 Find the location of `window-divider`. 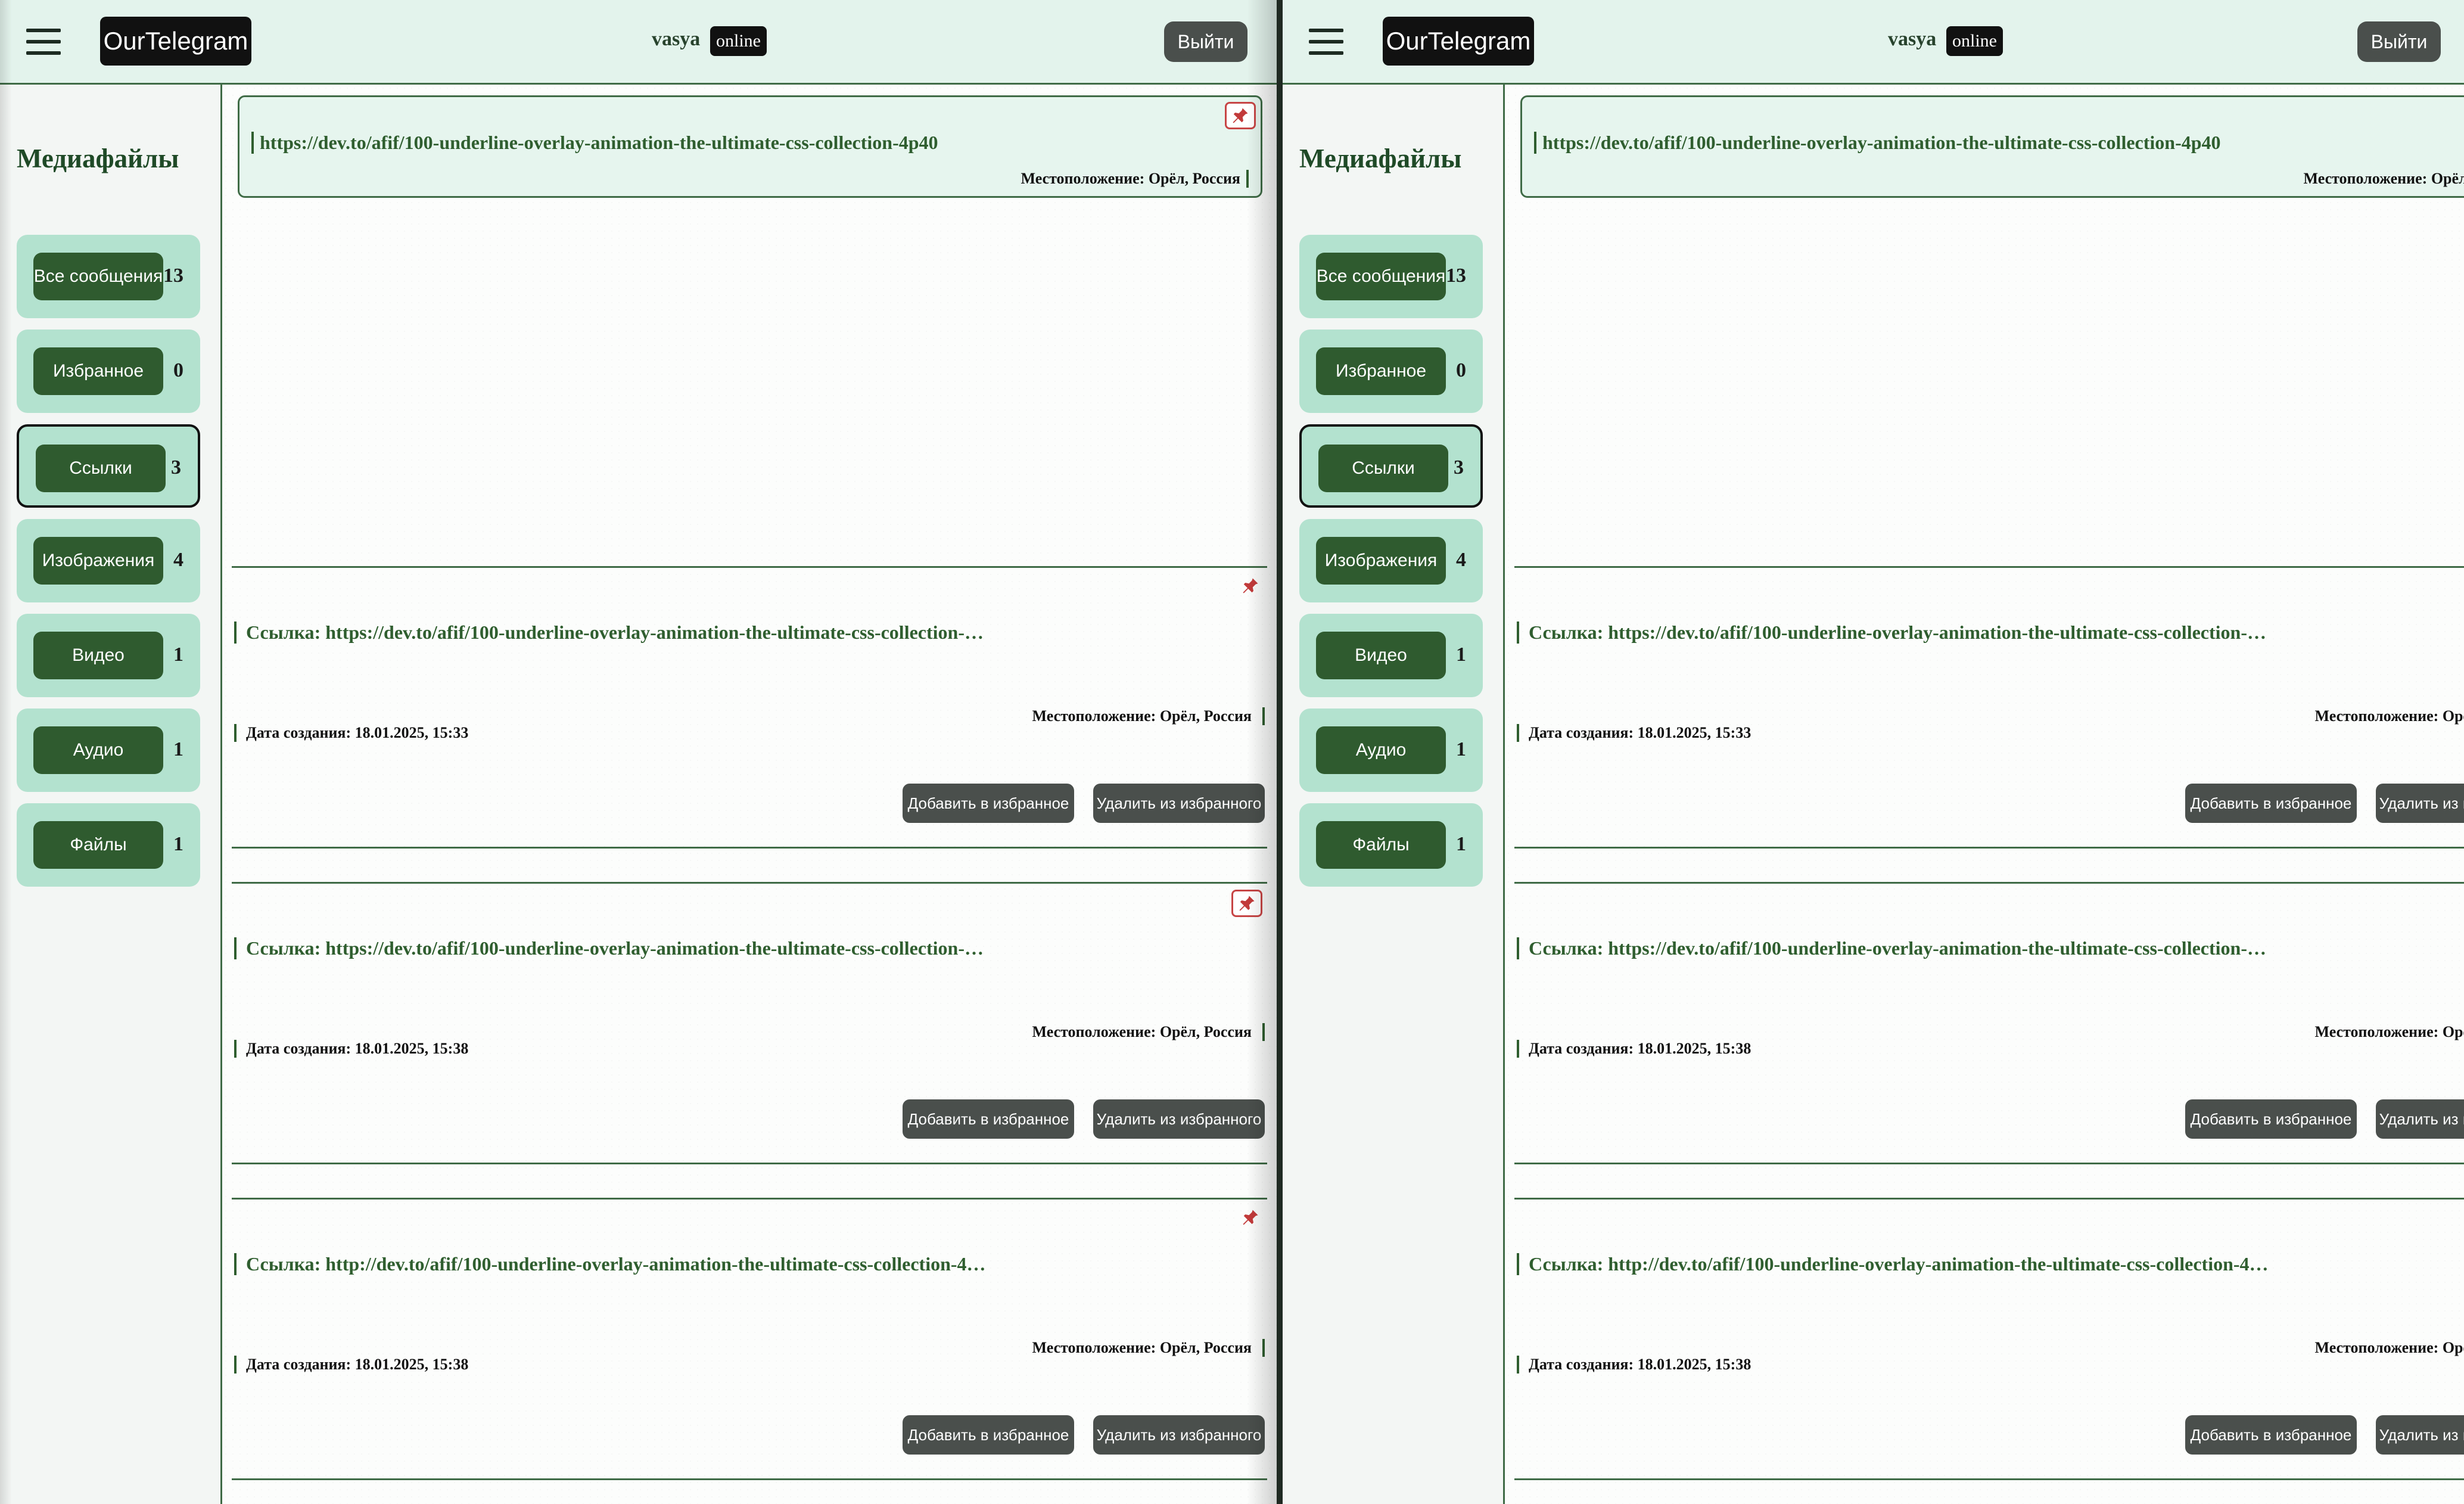

window-divider is located at coordinates (1280, 752).